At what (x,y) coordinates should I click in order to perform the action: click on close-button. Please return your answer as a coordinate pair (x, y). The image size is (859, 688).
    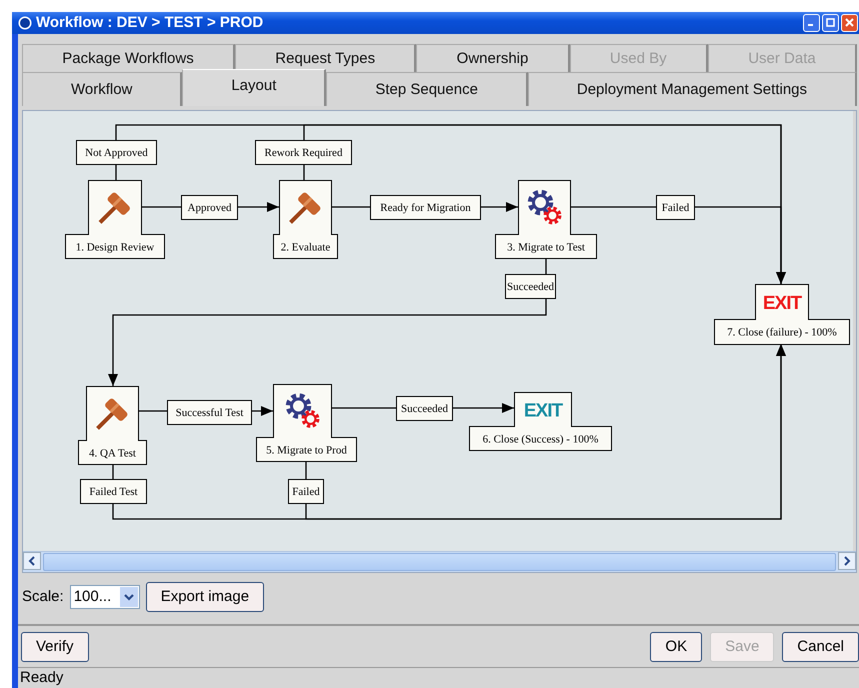
    Looking at the image, I should click on (849, 23).